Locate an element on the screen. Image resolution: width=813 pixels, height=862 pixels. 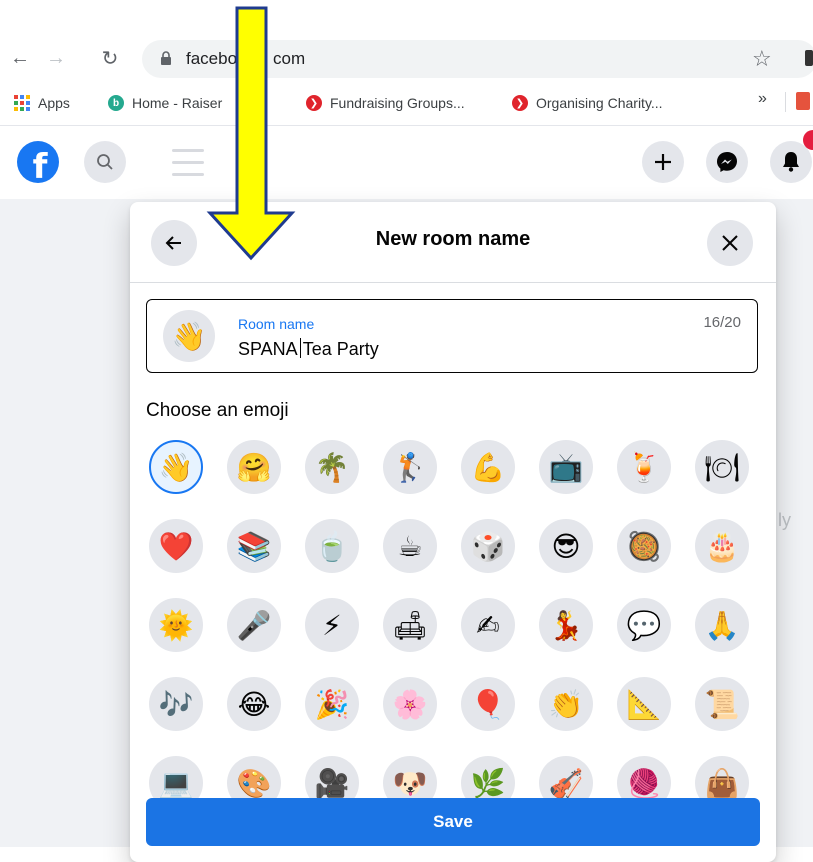
emoji-option: 📚 is located at coordinates (254, 546).